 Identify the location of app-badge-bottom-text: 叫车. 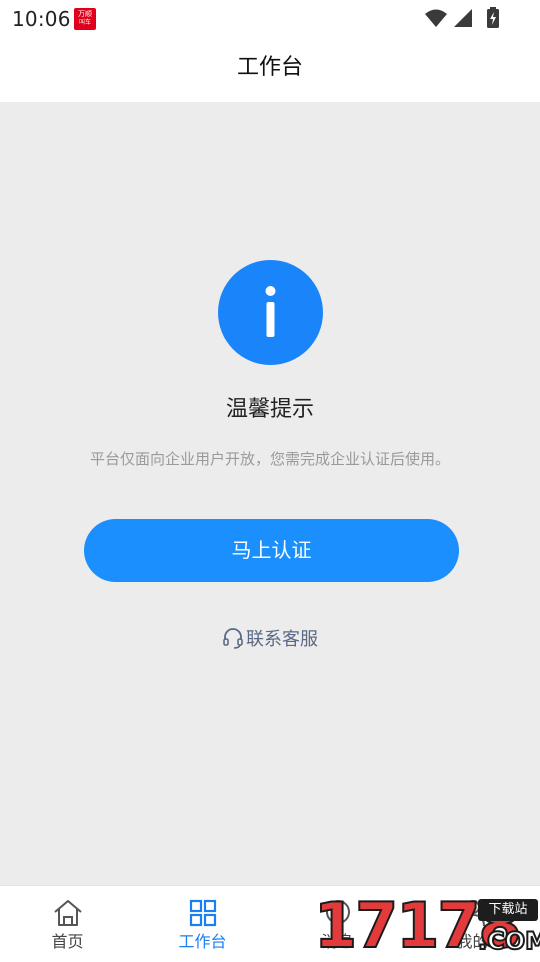
(84, 22).